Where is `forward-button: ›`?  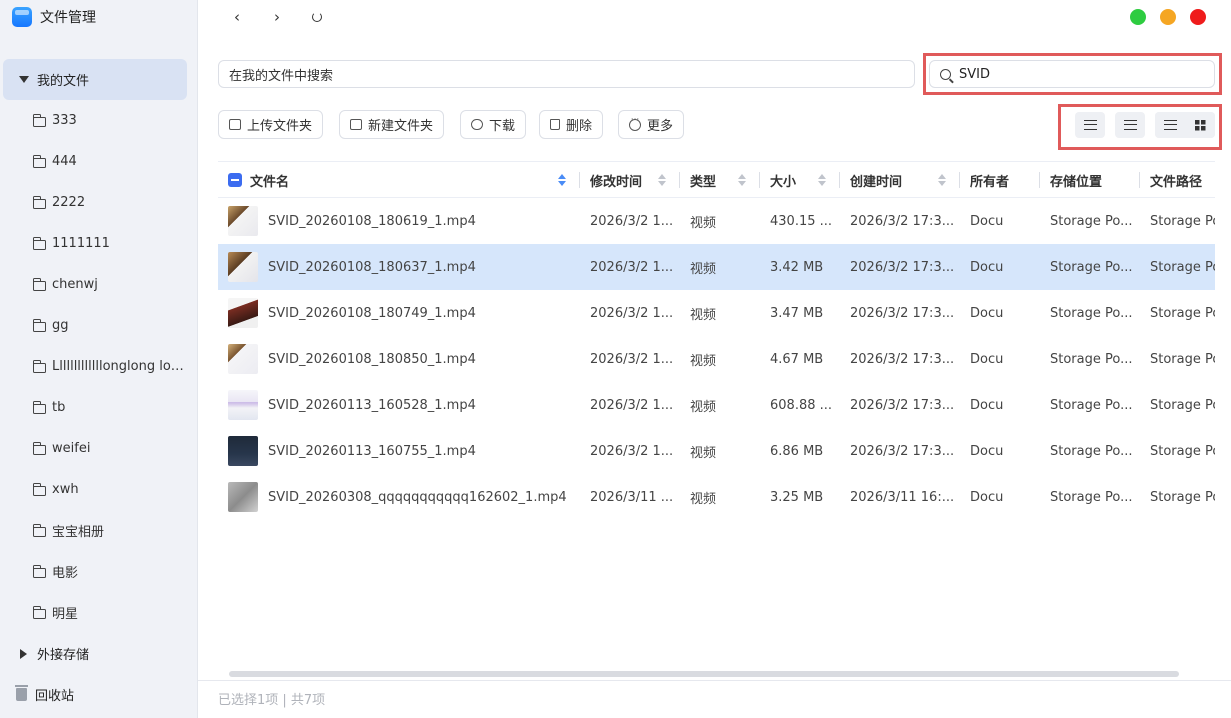
forward-button: › is located at coordinates (277, 17).